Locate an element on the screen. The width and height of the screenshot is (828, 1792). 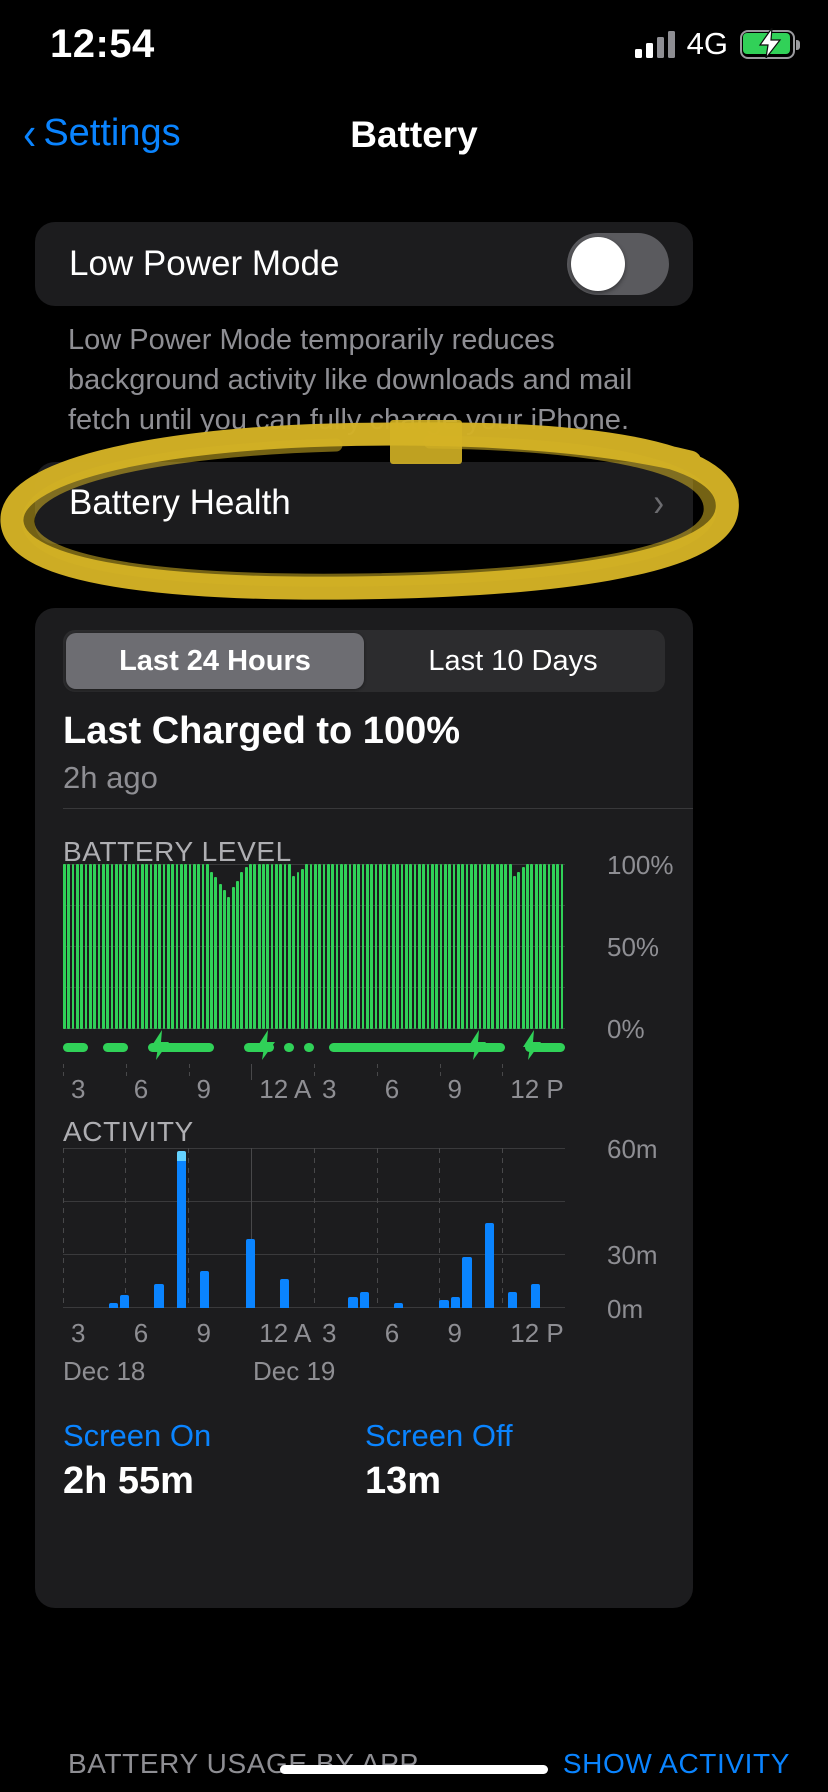
day-label-dec-19: Dec 19 is located at coordinates (294, 1371).